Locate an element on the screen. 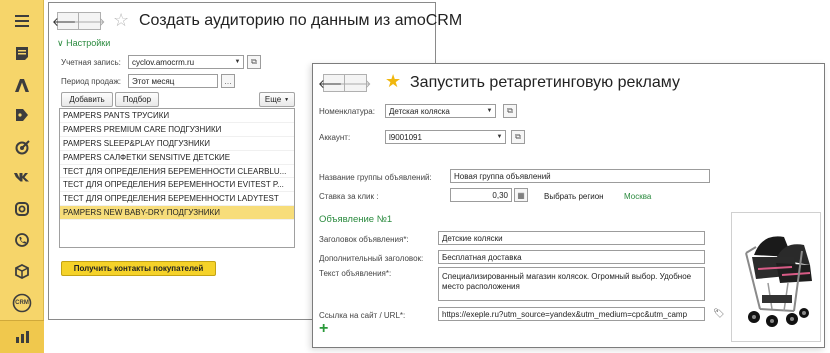  window-title: Запустить ретаргетинговую рекламу is located at coordinates (545, 82).